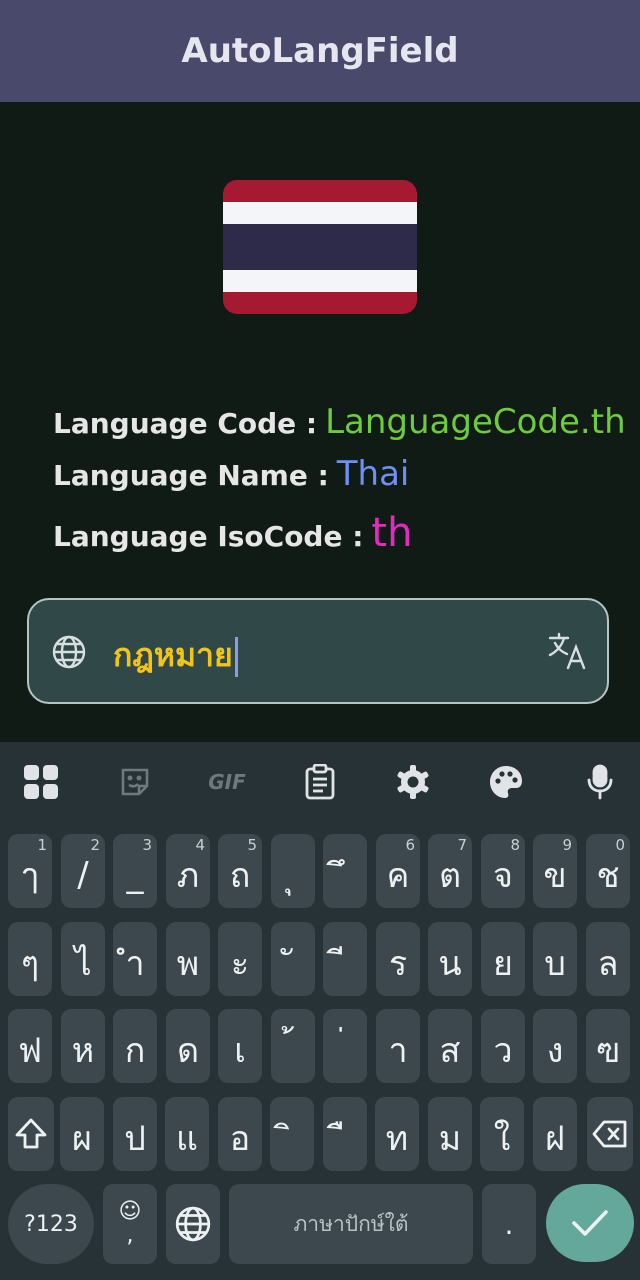 This screenshot has width=640, height=1280. Describe the element at coordinates (555, 1051) in the screenshot. I see `key-label: ง` at that location.